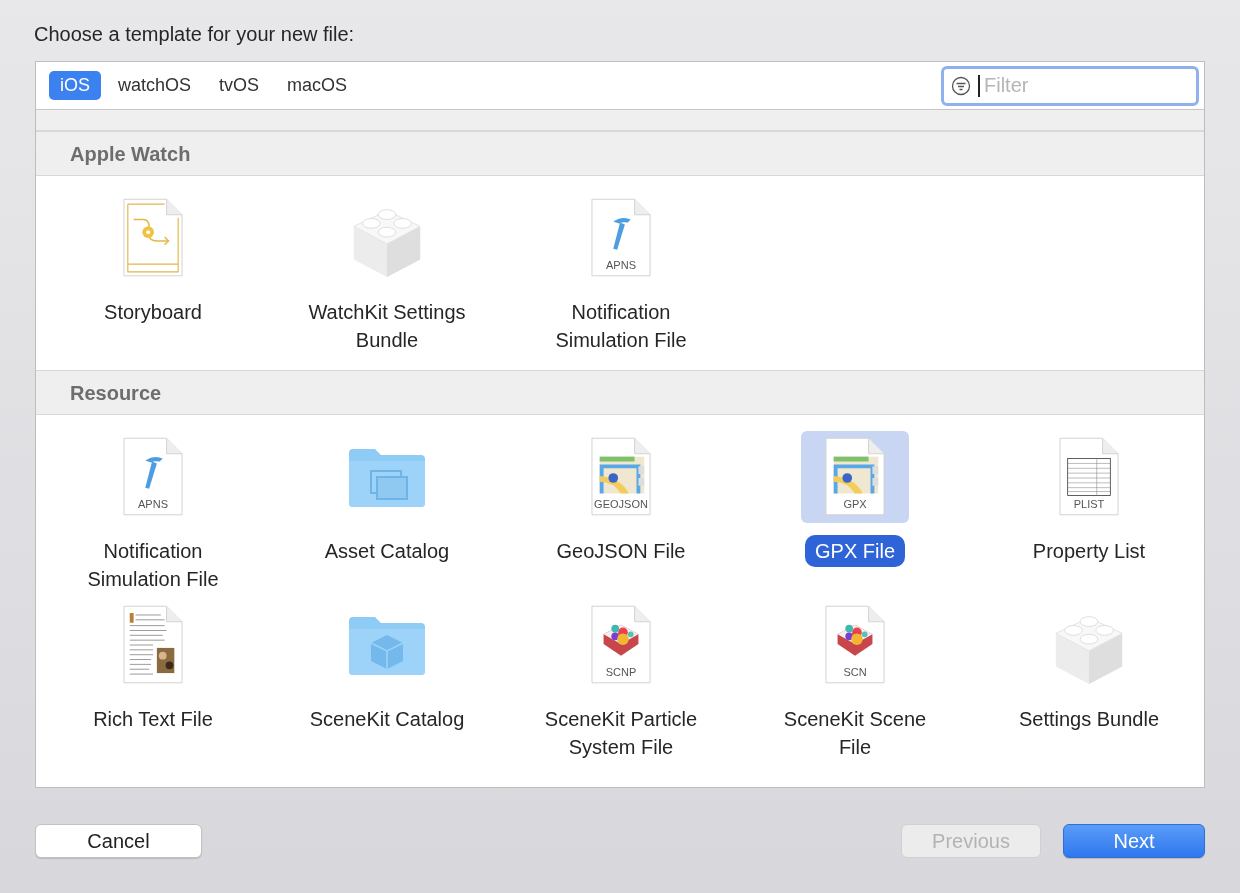 The image size is (1240, 893). What do you see at coordinates (1089, 551) in the screenshot?
I see `template-name: Property List` at bounding box center [1089, 551].